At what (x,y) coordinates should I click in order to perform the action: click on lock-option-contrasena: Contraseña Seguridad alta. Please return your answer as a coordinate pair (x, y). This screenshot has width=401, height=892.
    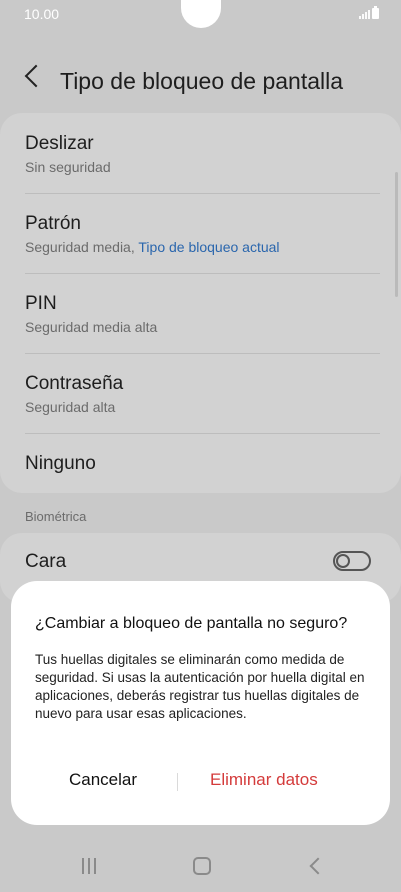
    Looking at the image, I should click on (200, 393).